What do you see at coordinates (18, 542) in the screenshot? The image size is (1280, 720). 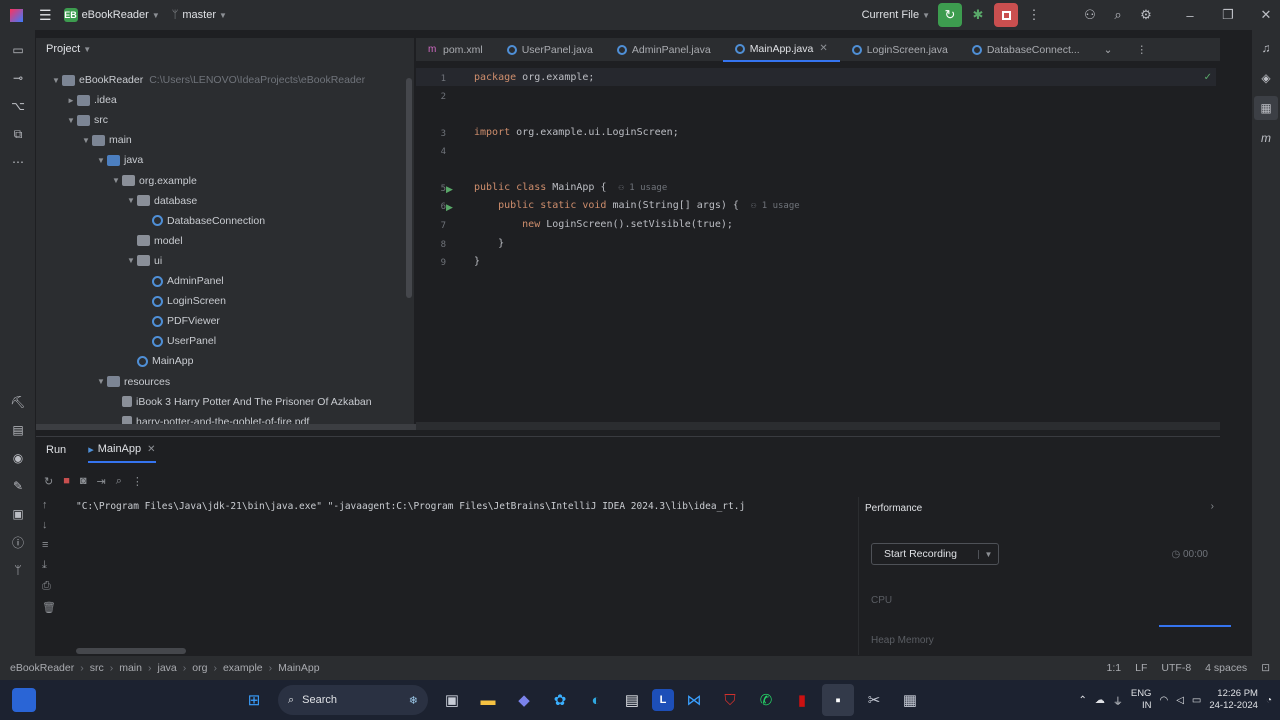 I see `problems-icon: ⓘ` at bounding box center [18, 542].